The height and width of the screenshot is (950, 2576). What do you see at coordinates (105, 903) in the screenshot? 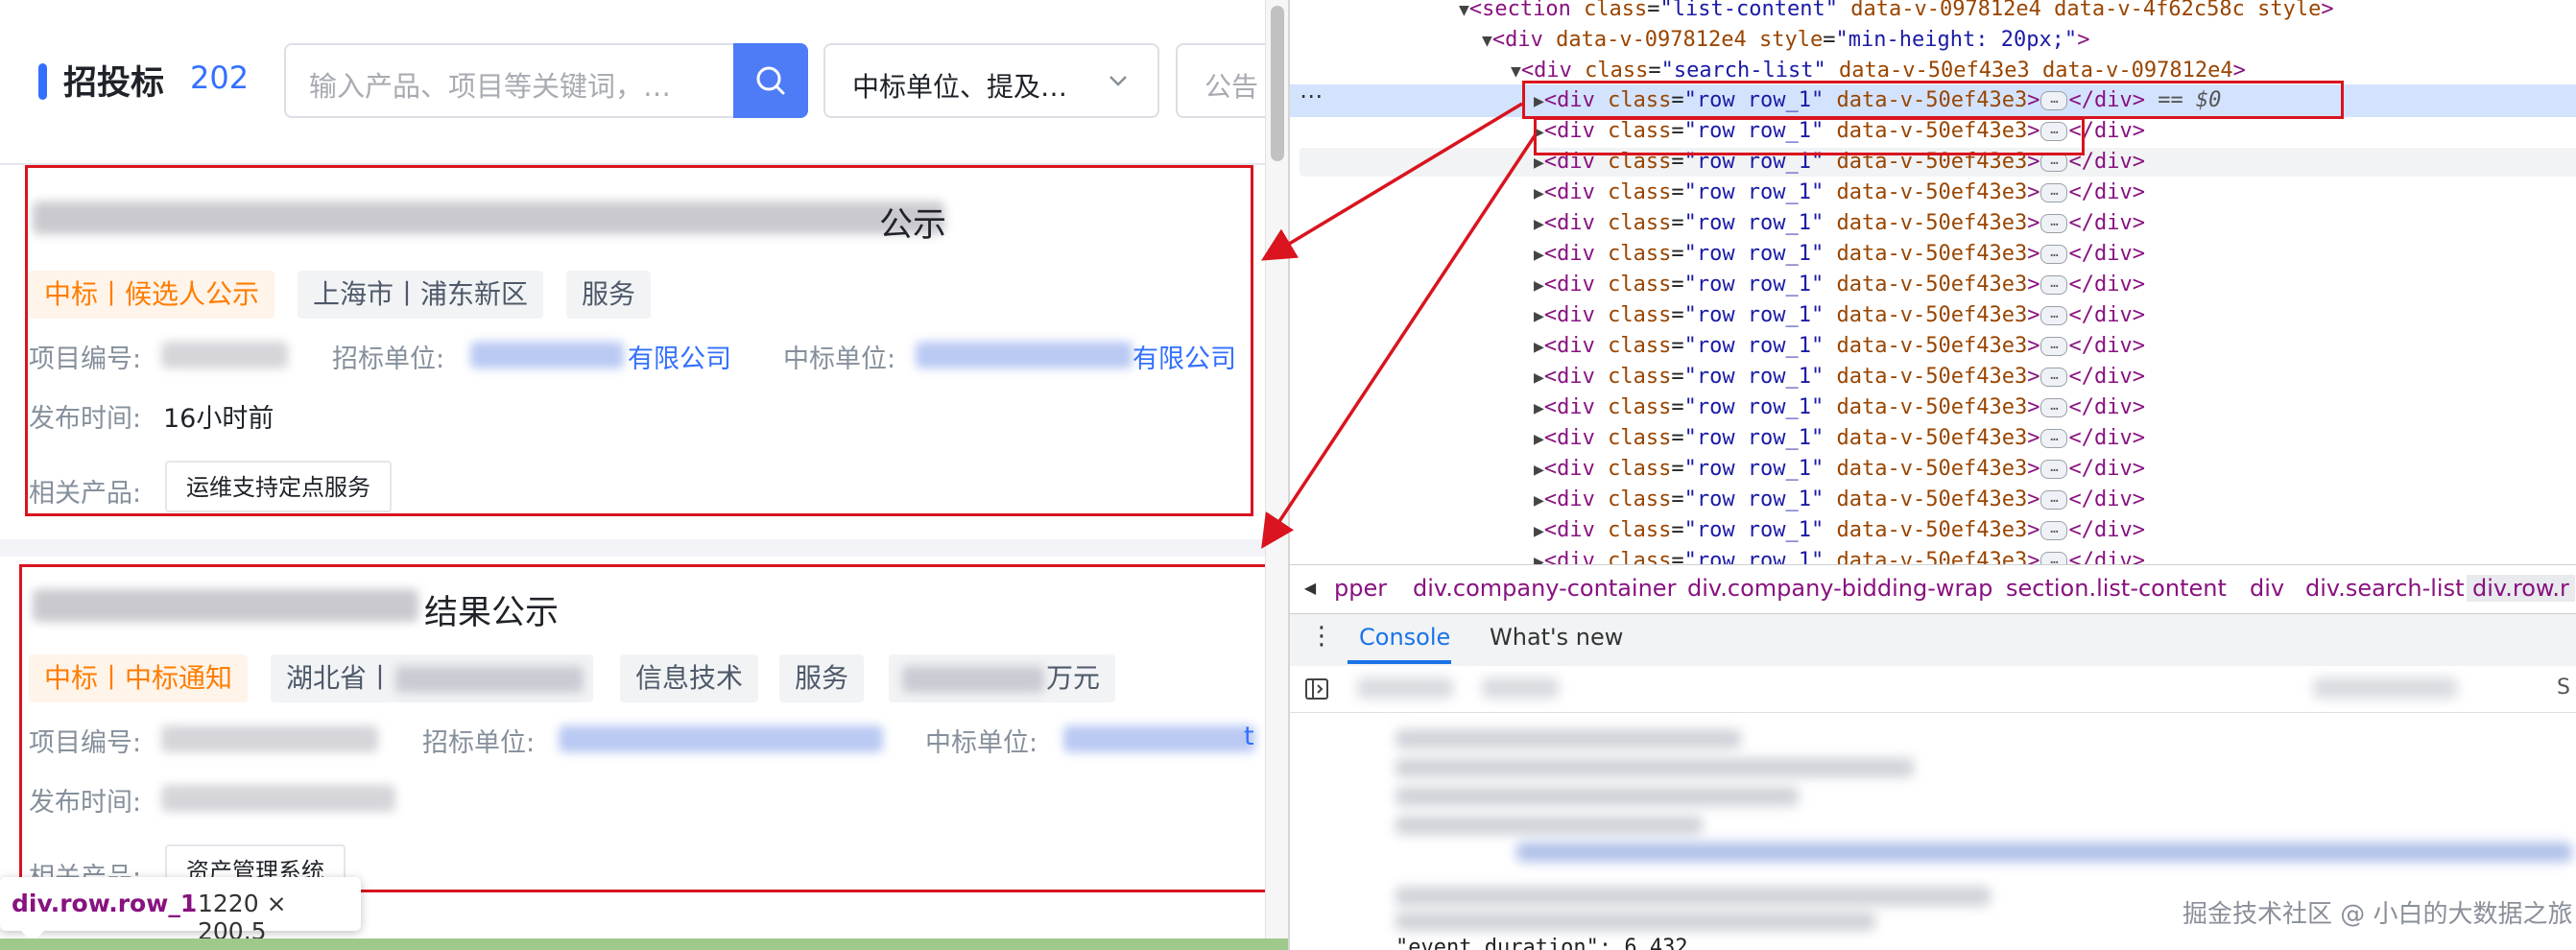
I see `tooltip-selector: div.row.row_1` at bounding box center [105, 903].